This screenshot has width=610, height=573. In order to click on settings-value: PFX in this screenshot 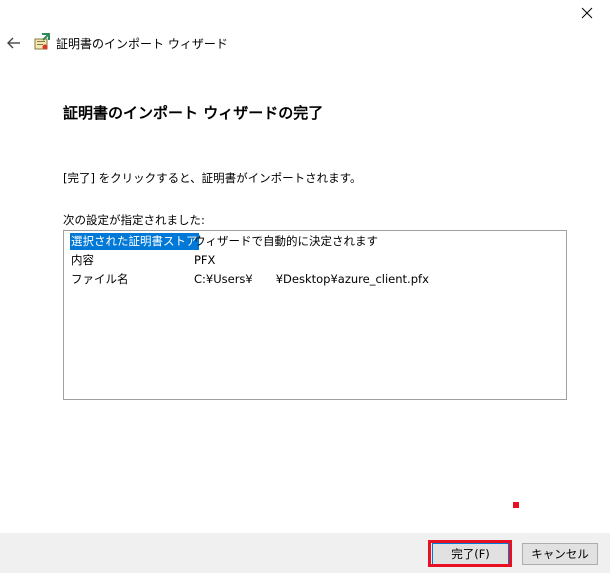, I will do `click(205, 260)`.